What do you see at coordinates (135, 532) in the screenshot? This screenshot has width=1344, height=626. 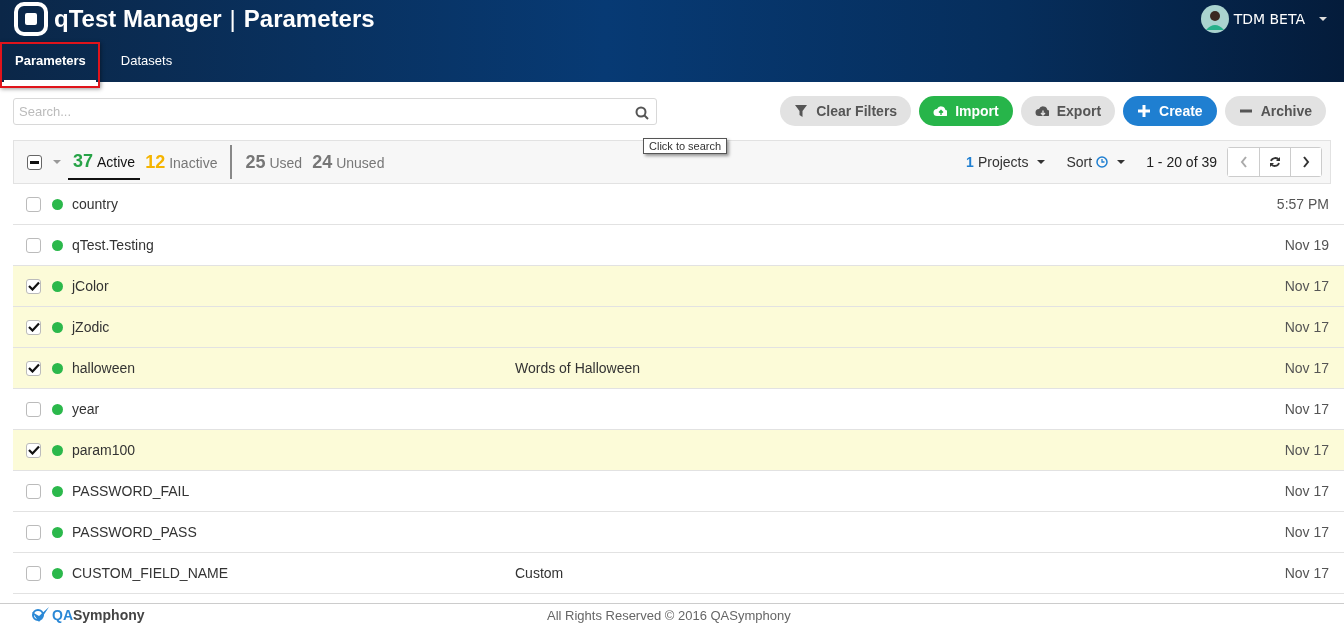 I see `parameter-name: PASSWORD_PASS` at bounding box center [135, 532].